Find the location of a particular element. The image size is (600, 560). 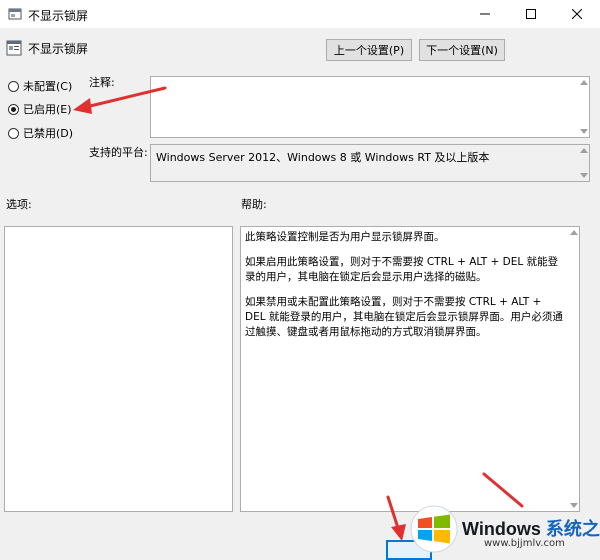

radio-enabled-label: 已启用(E) is located at coordinates (47, 109).